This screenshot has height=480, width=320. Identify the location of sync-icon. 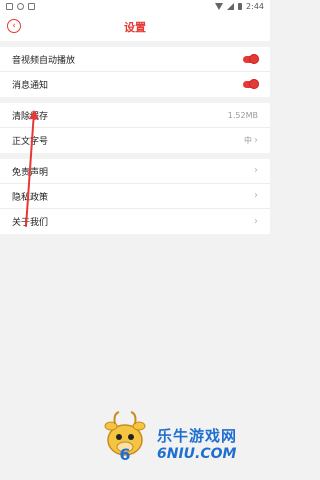
(20, 6).